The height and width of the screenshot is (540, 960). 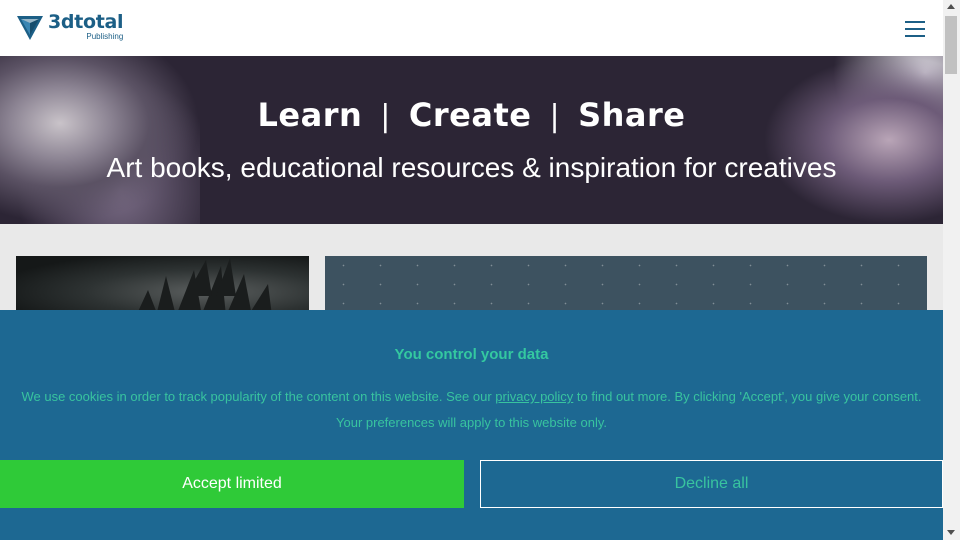 What do you see at coordinates (951, 45) in the screenshot?
I see `scrollbar-thumb` at bounding box center [951, 45].